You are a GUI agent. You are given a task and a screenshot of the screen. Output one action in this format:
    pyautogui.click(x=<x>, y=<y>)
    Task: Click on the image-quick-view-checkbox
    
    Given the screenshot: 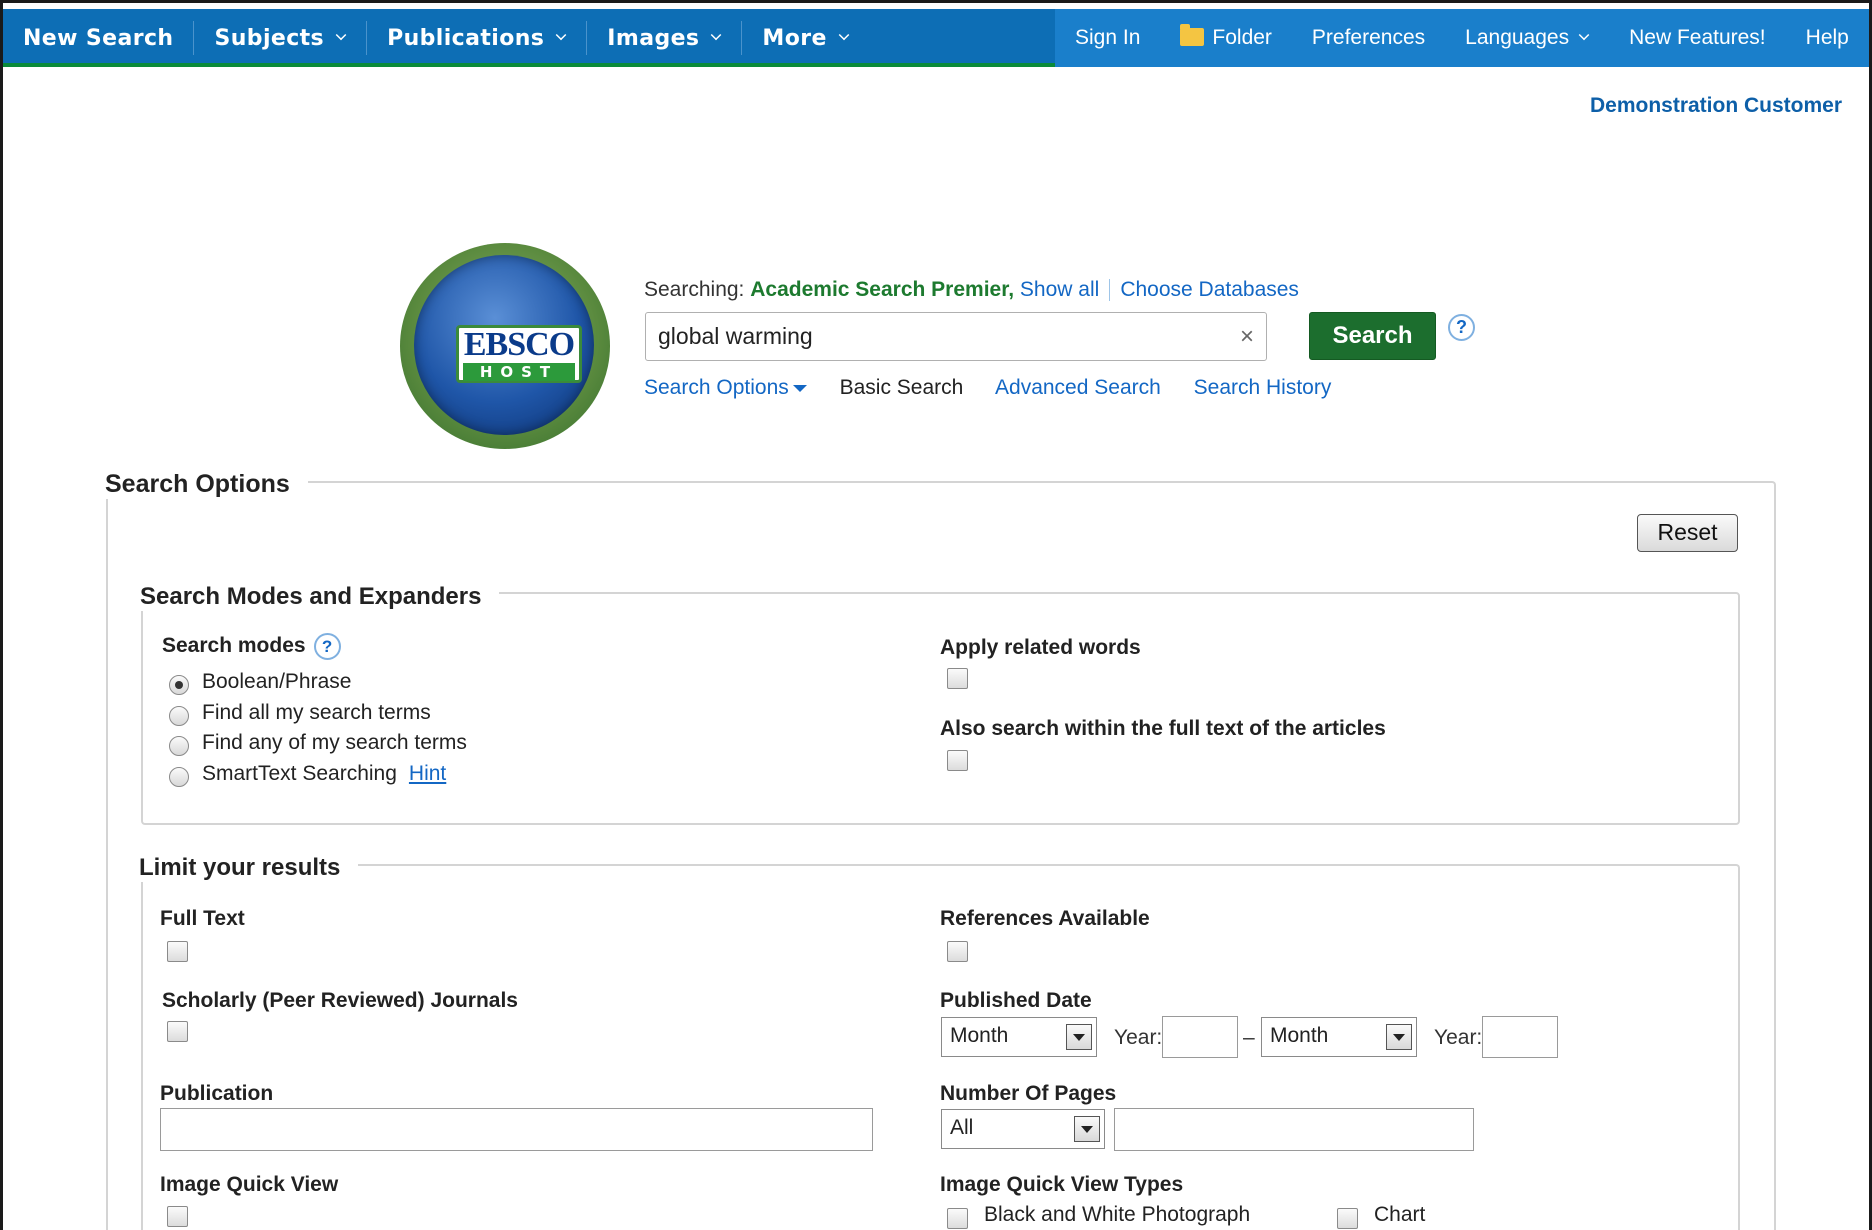 What is the action you would take?
    pyautogui.click(x=177, y=1216)
    